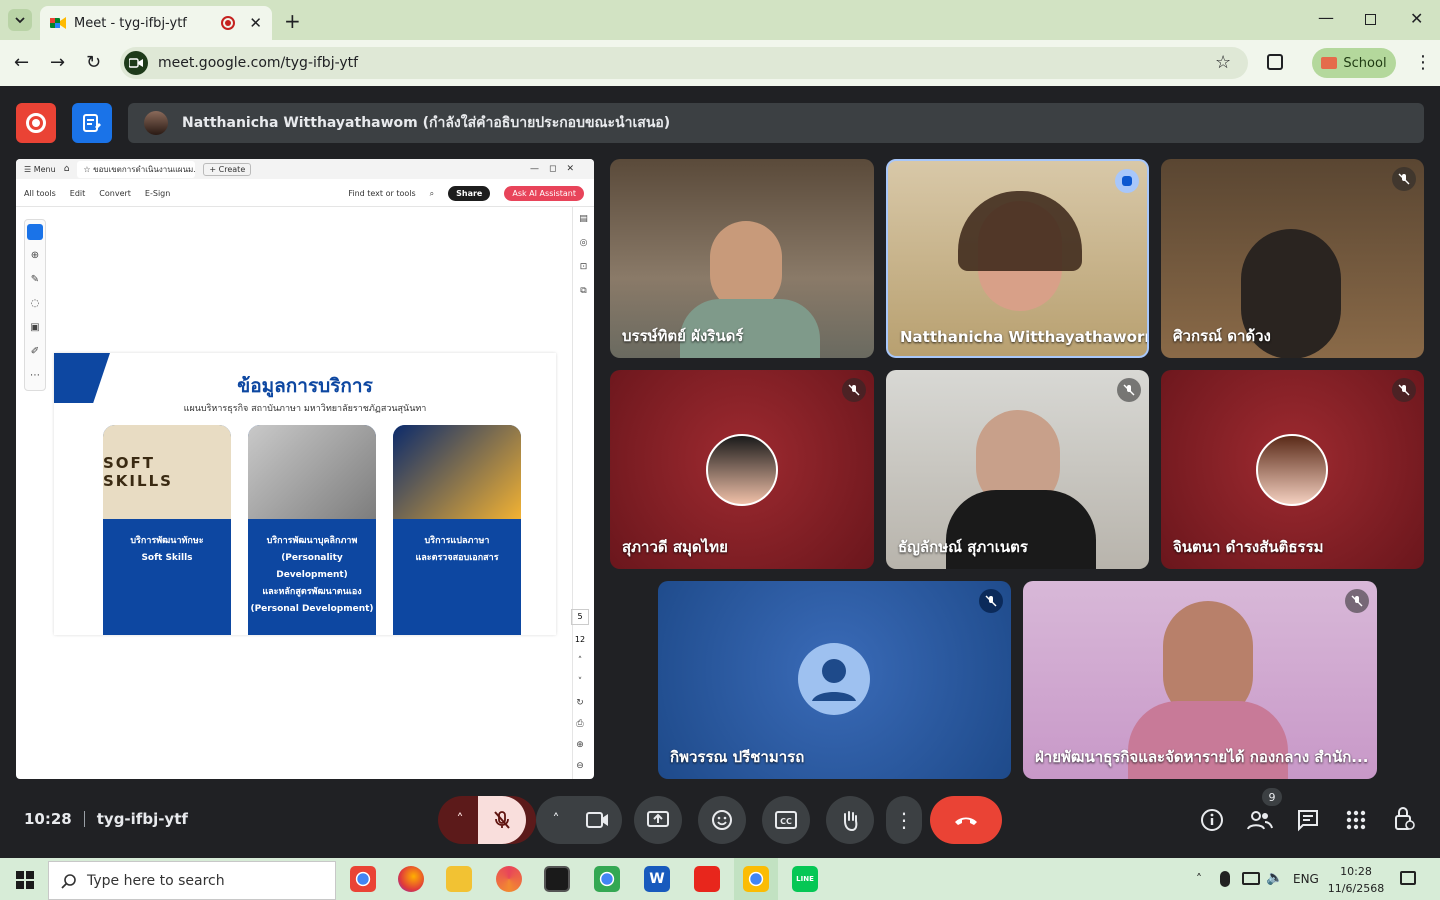 This screenshot has width=1440, height=900. I want to click on doc-convert: Convert, so click(115, 193).